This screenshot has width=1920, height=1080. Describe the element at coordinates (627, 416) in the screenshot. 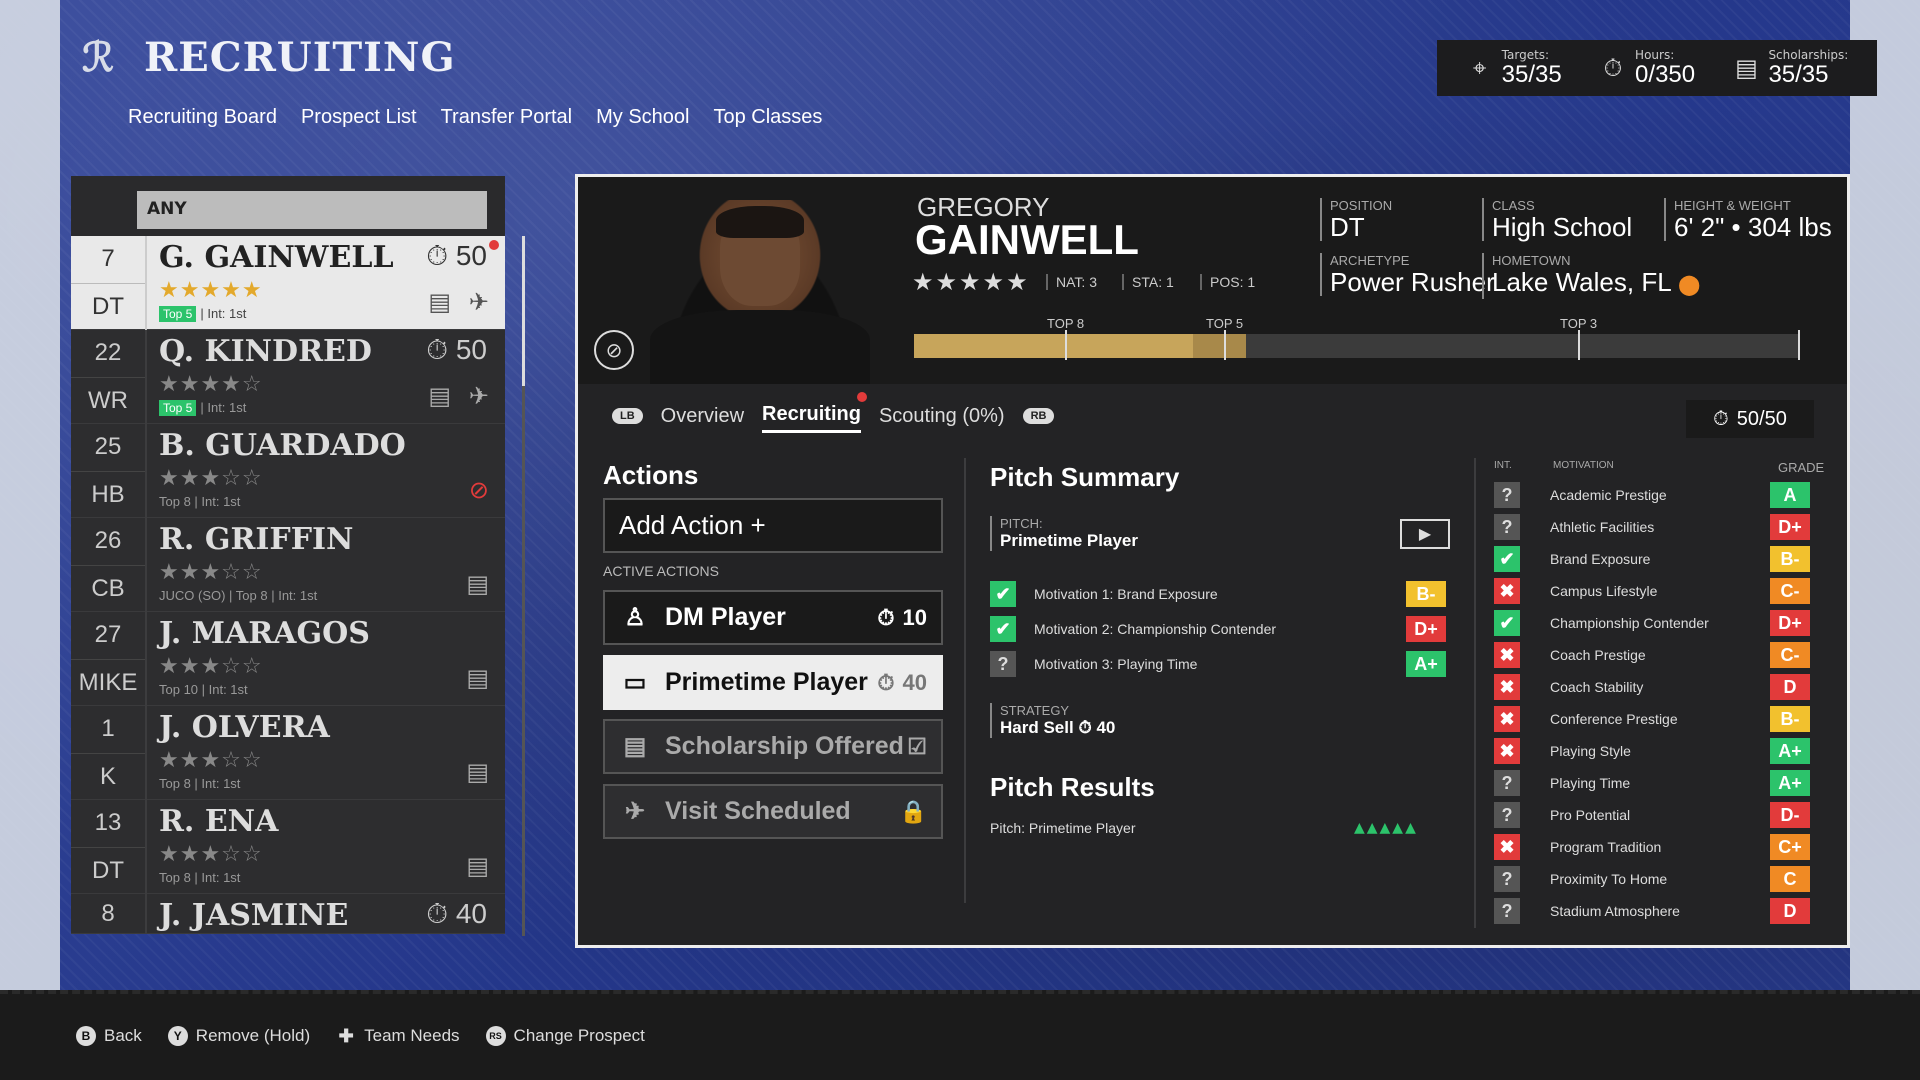

I see `lb-button-icon: LB` at that location.